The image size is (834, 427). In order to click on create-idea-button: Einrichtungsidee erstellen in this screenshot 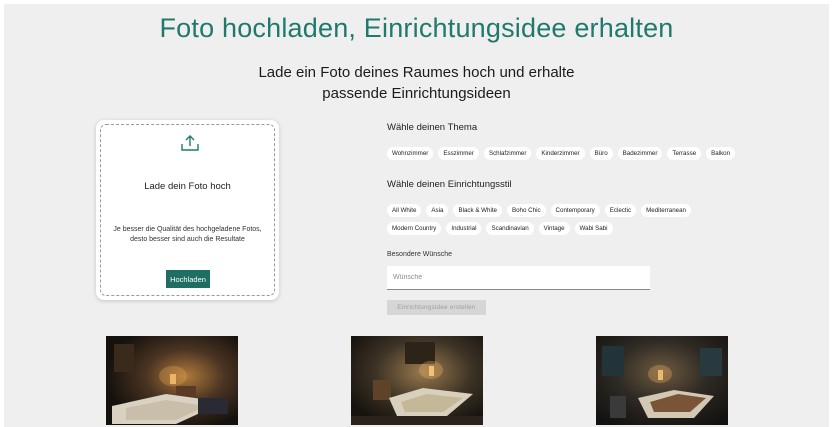, I will do `click(436, 307)`.